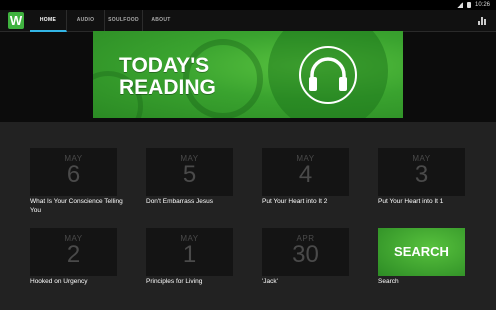 The width and height of the screenshot is (496, 310). I want to click on tab-soulfood: SOULFOOD, so click(124, 21).